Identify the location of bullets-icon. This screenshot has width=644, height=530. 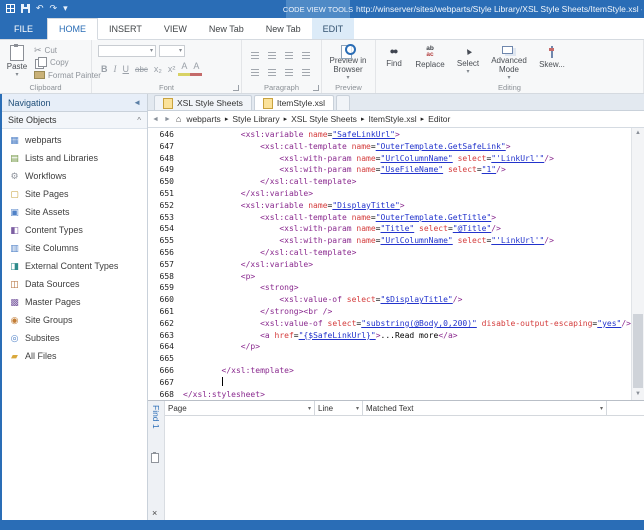
(255, 55).